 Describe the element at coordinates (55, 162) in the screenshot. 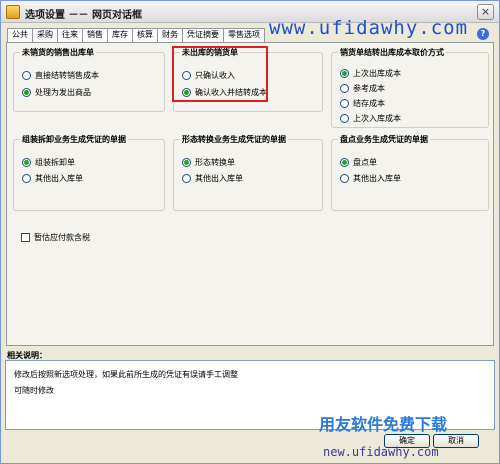

I see `option-label: 组装拆卸单` at that location.